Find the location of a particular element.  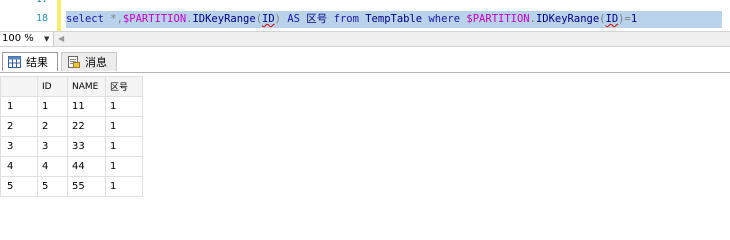

sql-keyword: AS is located at coordinates (294, 19).